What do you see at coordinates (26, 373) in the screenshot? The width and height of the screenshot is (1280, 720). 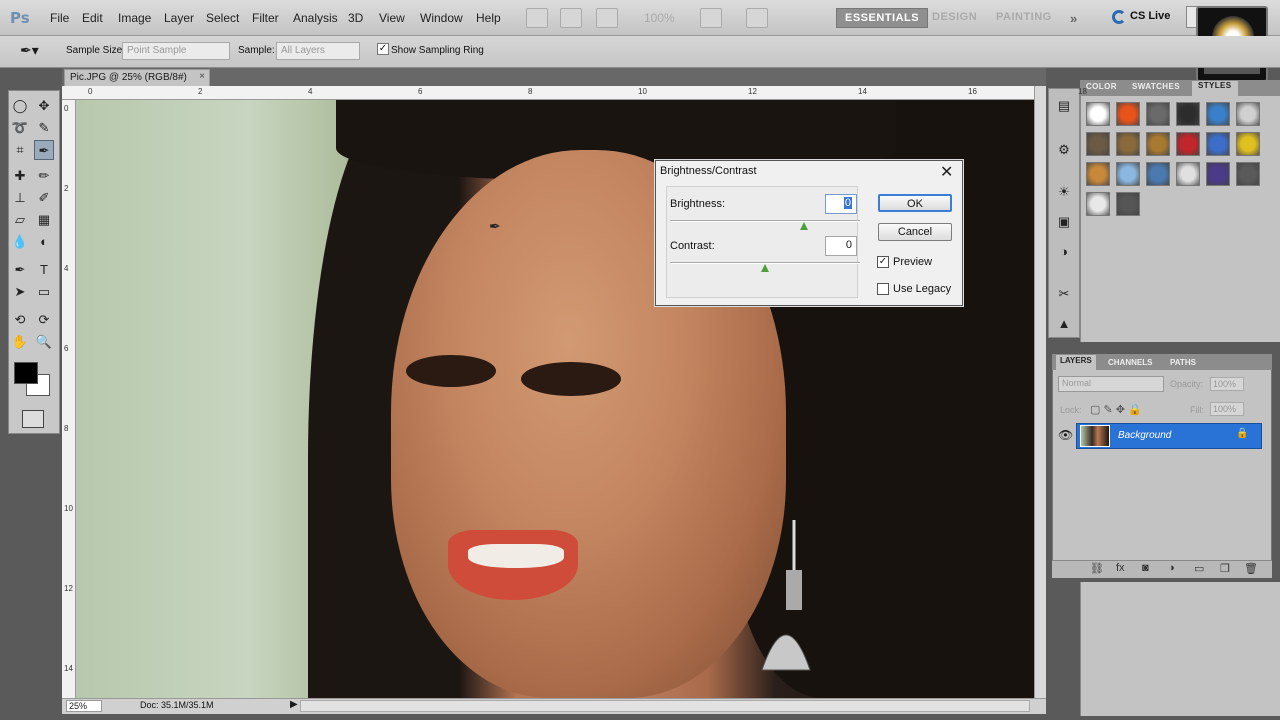 I see `foreground-color-swatch` at bounding box center [26, 373].